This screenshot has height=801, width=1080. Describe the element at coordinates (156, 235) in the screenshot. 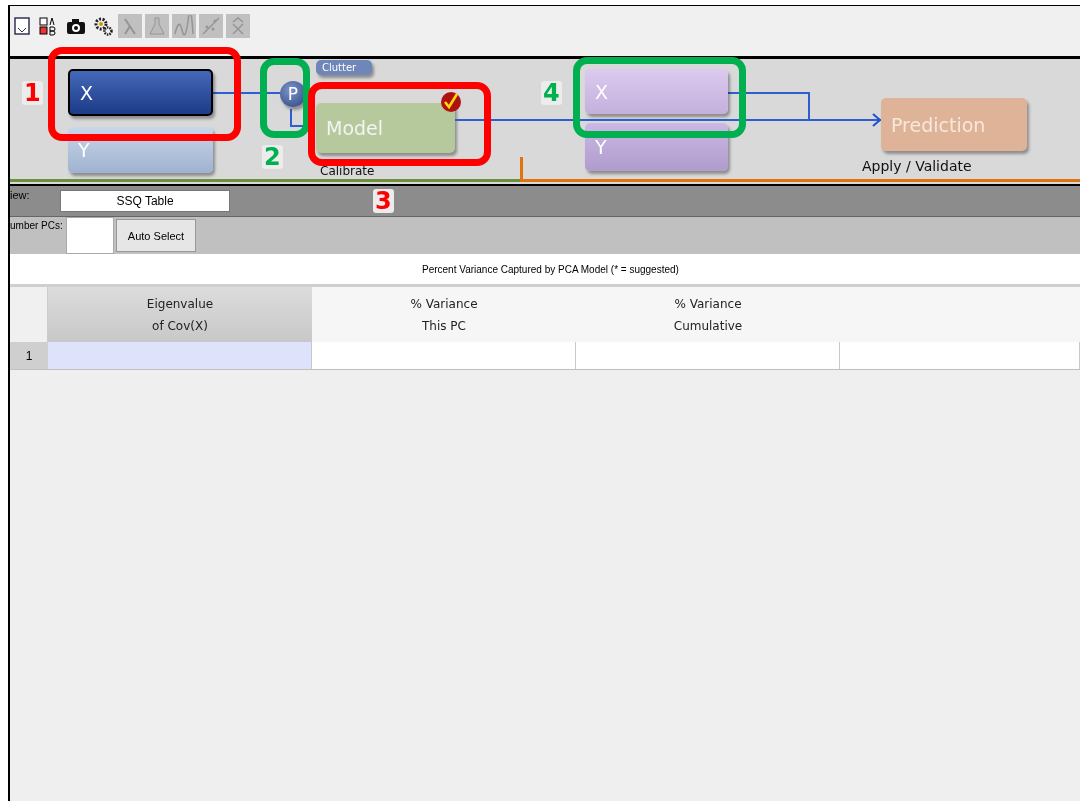

I see `auto-select-button: Auto Select` at that location.